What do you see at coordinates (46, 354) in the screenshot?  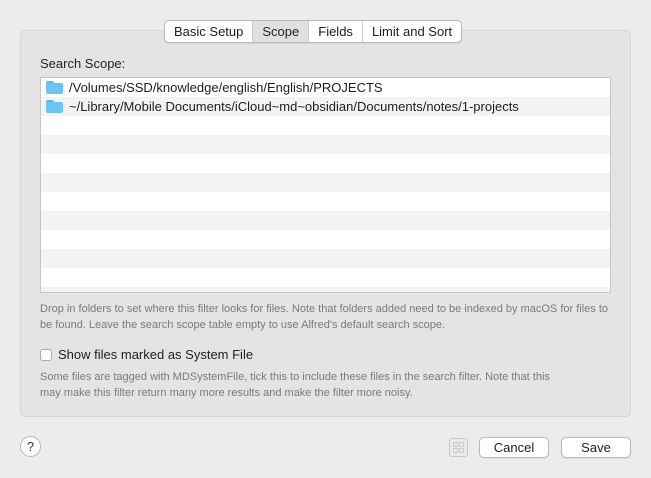 I see `system-file-checkbox` at bounding box center [46, 354].